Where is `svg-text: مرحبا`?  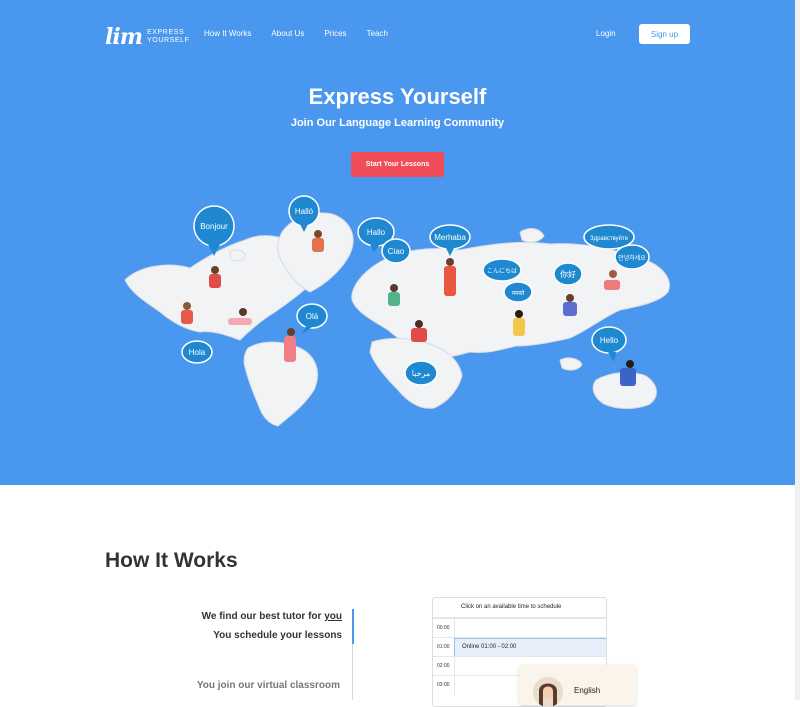 svg-text: مرحبا is located at coordinates (421, 373).